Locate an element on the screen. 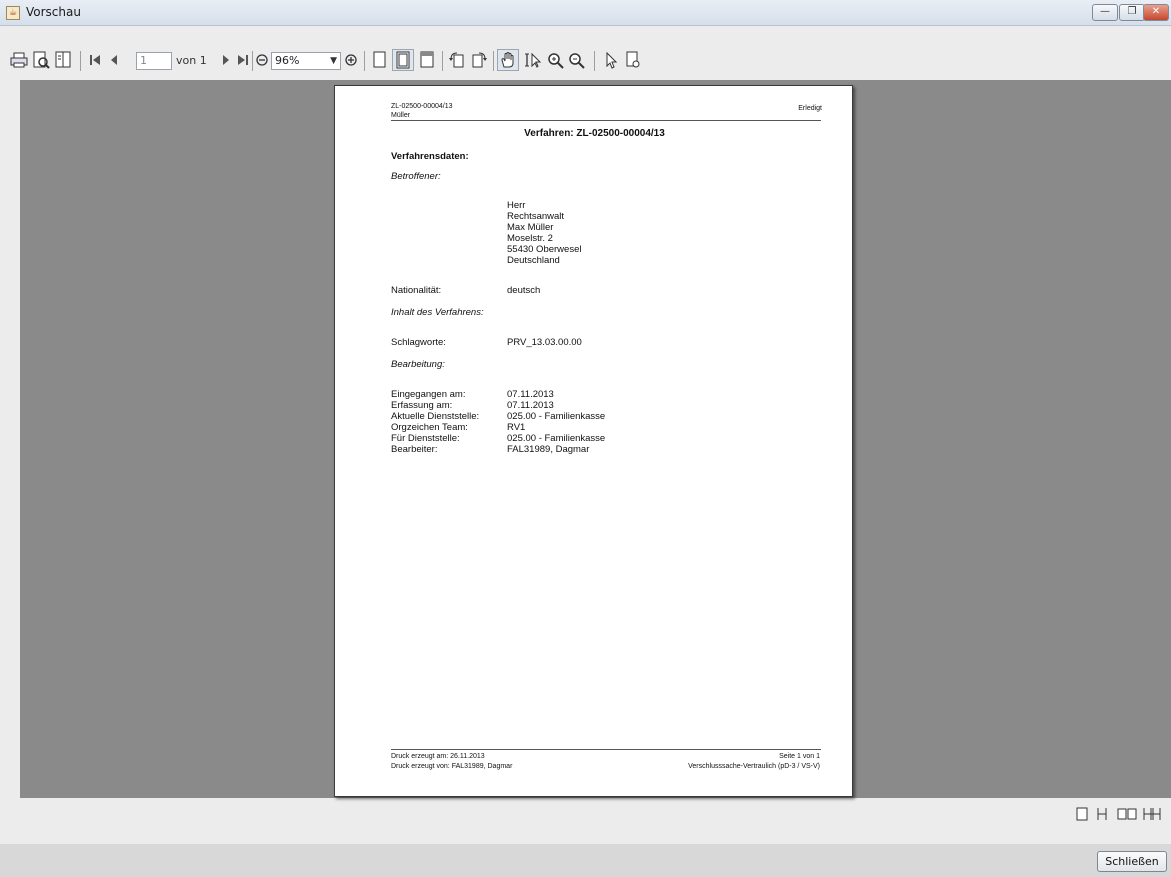 This screenshot has height=877, width=1171. nationality-value: deutsch is located at coordinates (524, 290).